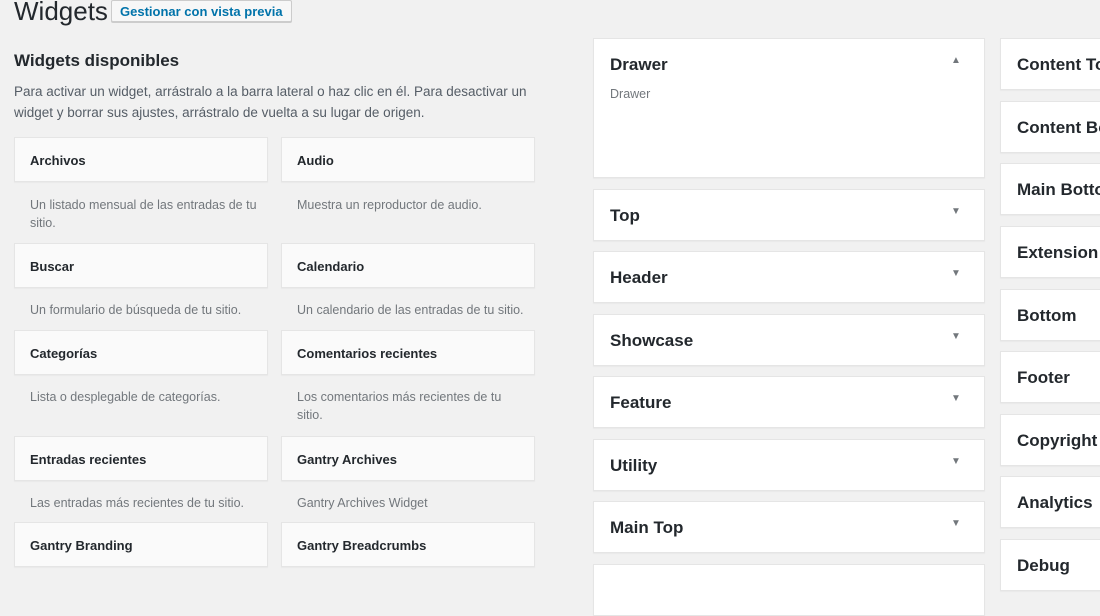 The width and height of the screenshot is (1100, 616). What do you see at coordinates (347, 459) in the screenshot?
I see `widget-title: Gantry Archives` at bounding box center [347, 459].